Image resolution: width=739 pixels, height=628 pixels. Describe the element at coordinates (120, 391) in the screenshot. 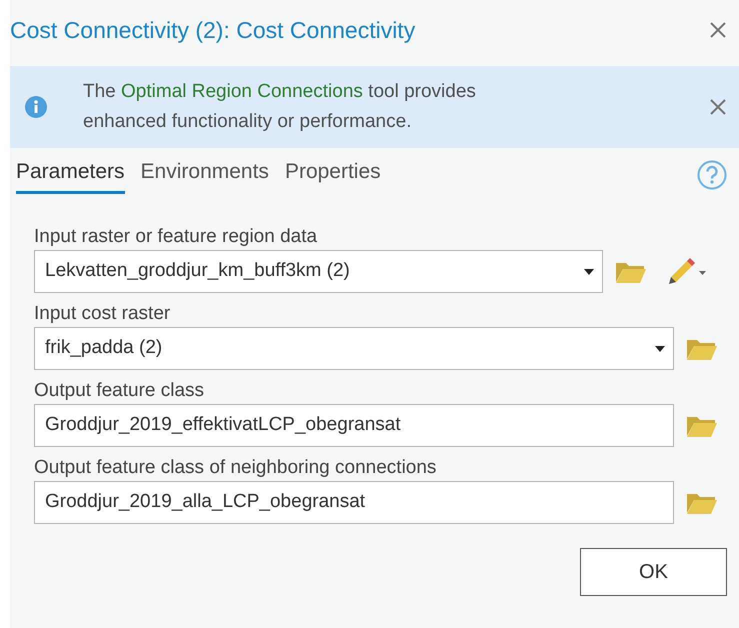

I see `field-label: Output feature class` at that location.